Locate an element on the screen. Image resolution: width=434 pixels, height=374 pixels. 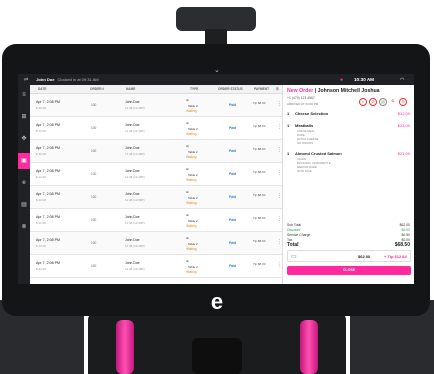
side-rail: ≡ ⊞ ✥ ▣ e ▤ ⊗ is located at coordinates (24, 184).